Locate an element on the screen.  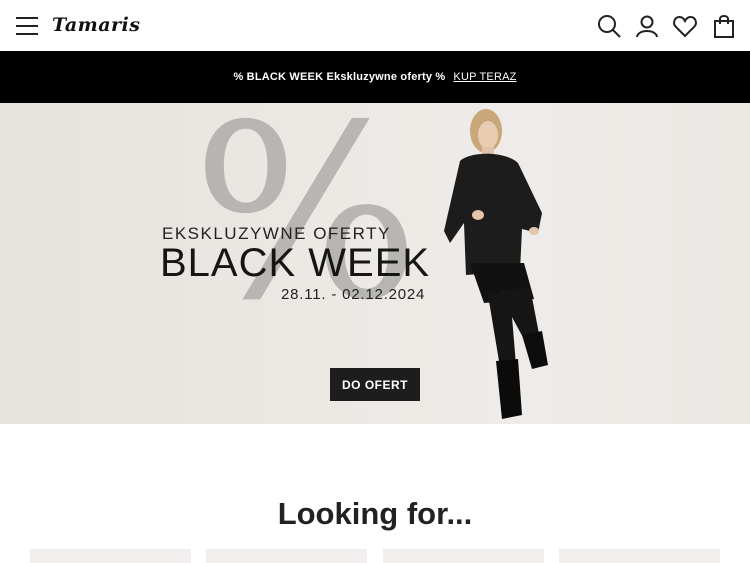
hero-title: BLACK WEEK is located at coordinates (295, 263).